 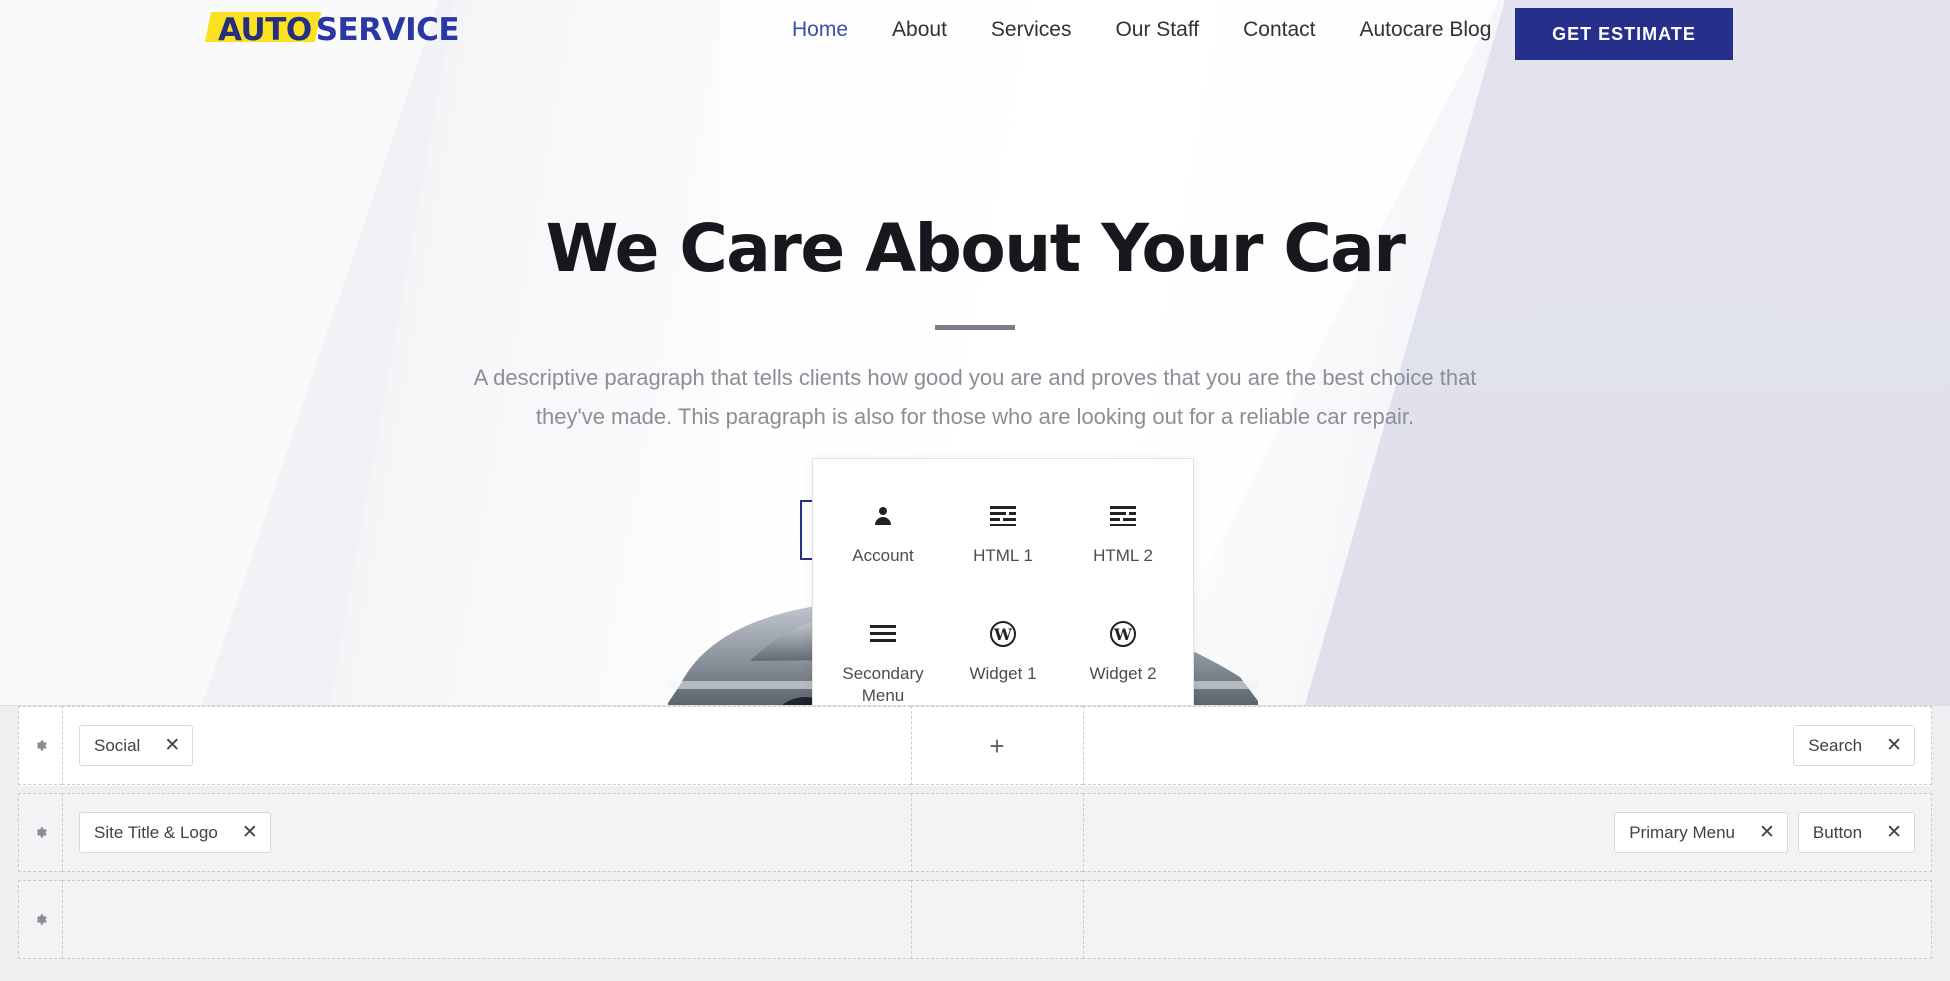 I want to click on builder-row-above-header: Social ✕ + Search ✕, so click(x=975, y=746).